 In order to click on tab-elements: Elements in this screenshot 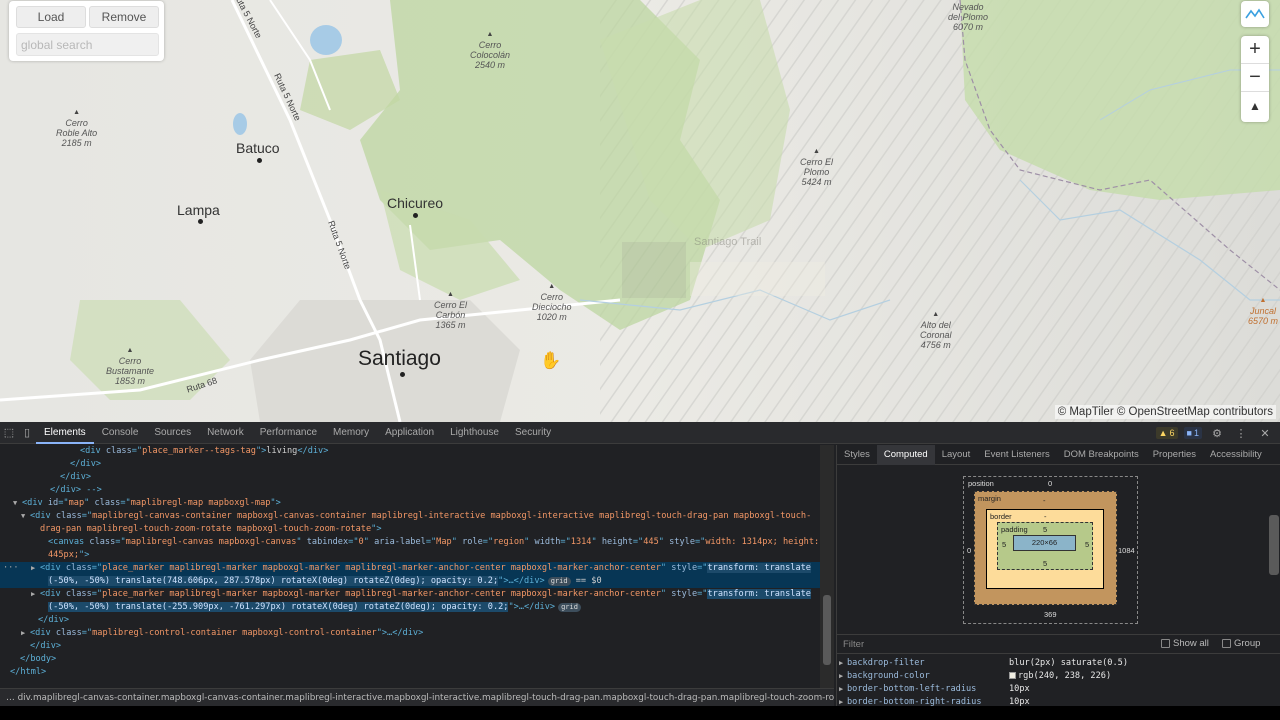, I will do `click(65, 433)`.